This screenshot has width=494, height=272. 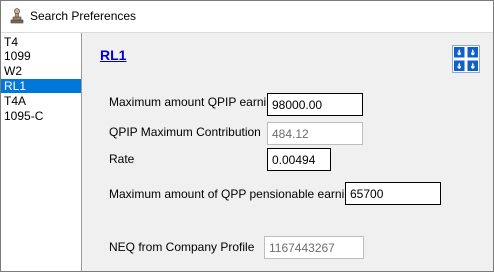 What do you see at coordinates (17, 16) in the screenshot?
I see `stamp-icon` at bounding box center [17, 16].